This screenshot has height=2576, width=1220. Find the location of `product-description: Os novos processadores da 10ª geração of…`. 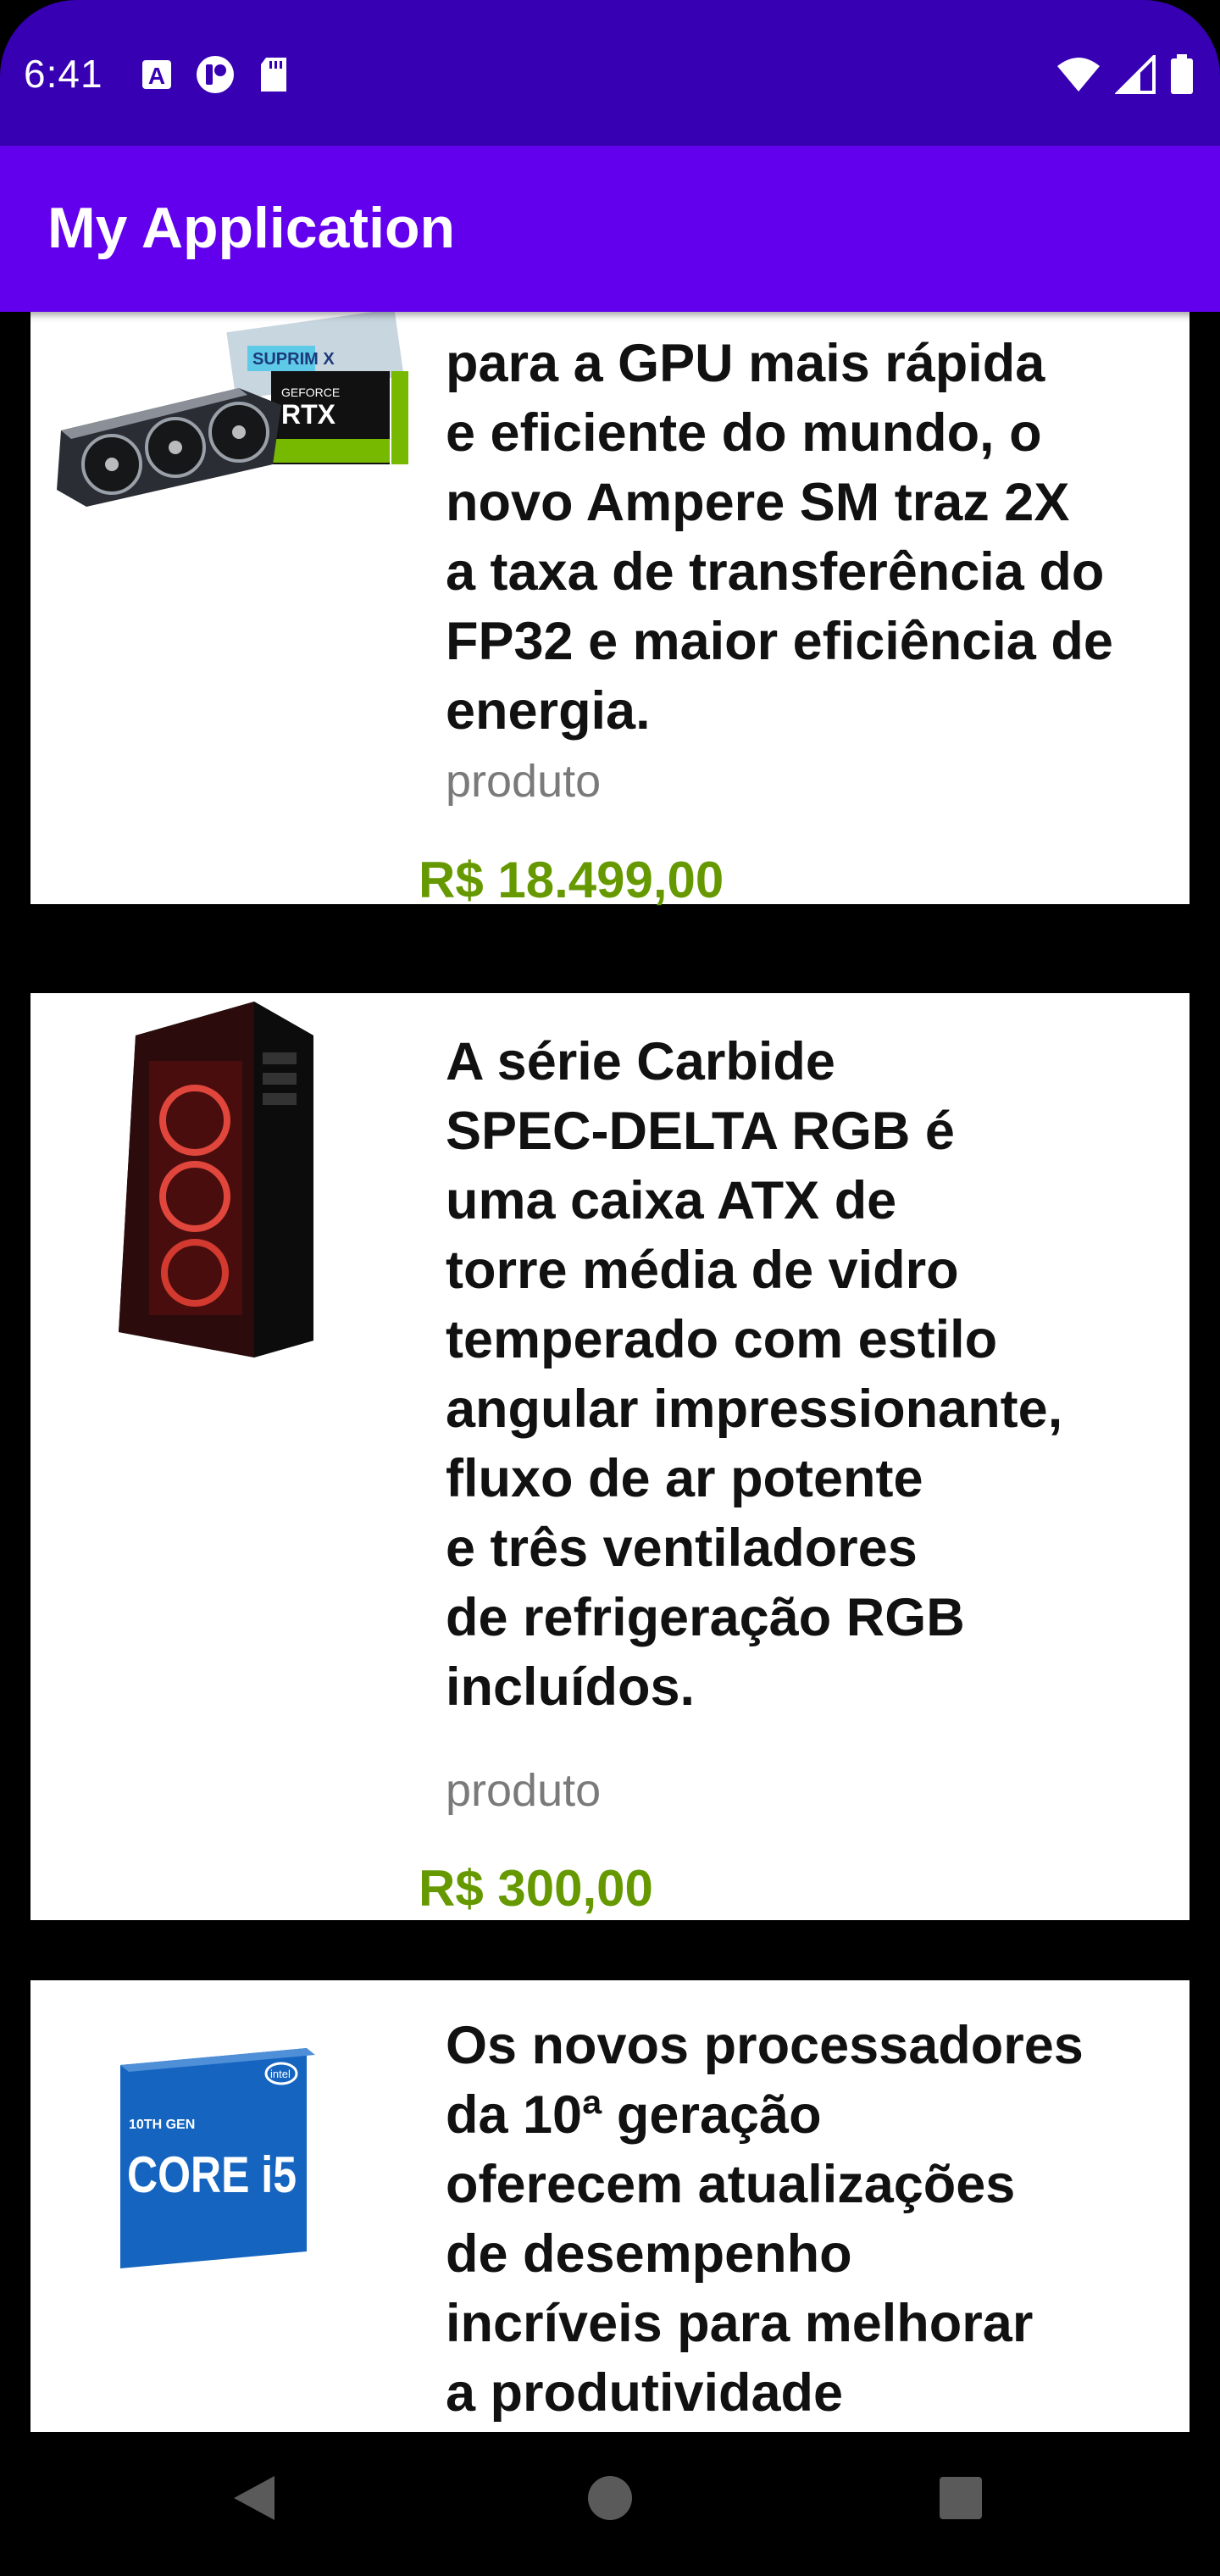

product-description: Os novos processadores da 10ª geração of… is located at coordinates (765, 2219).